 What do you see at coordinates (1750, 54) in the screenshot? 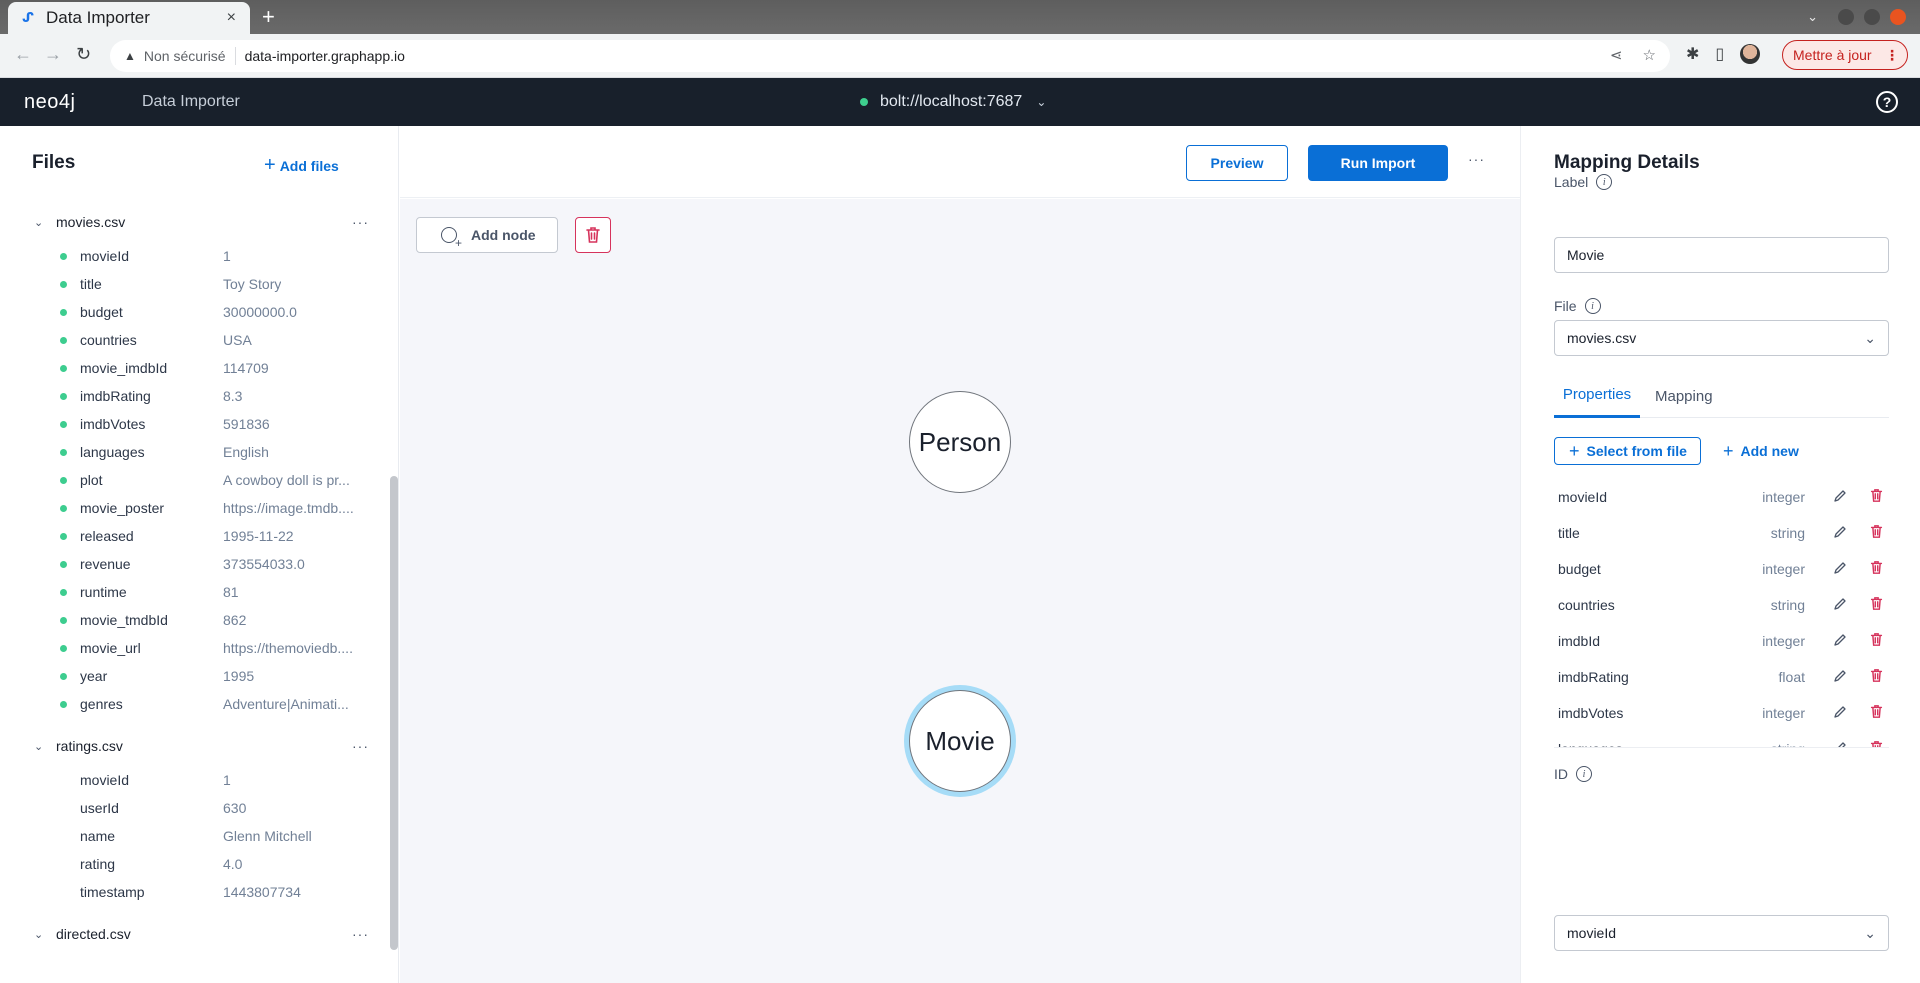
I see `profile-avatar` at bounding box center [1750, 54].